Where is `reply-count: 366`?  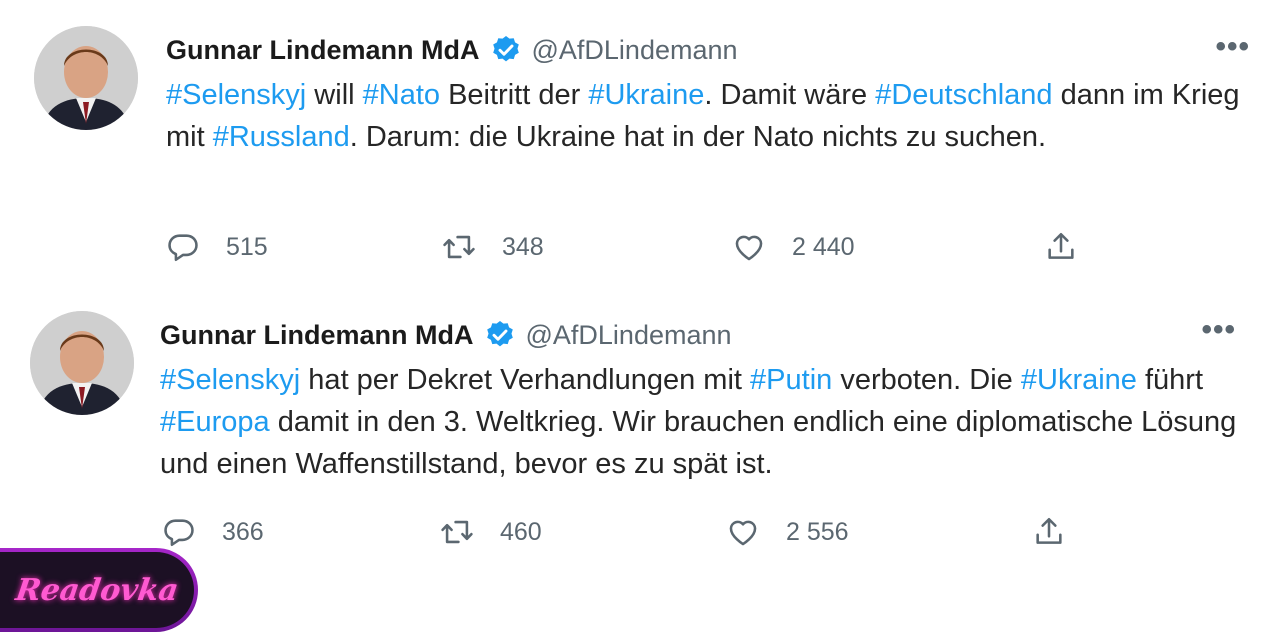 reply-count: 366 is located at coordinates (243, 531).